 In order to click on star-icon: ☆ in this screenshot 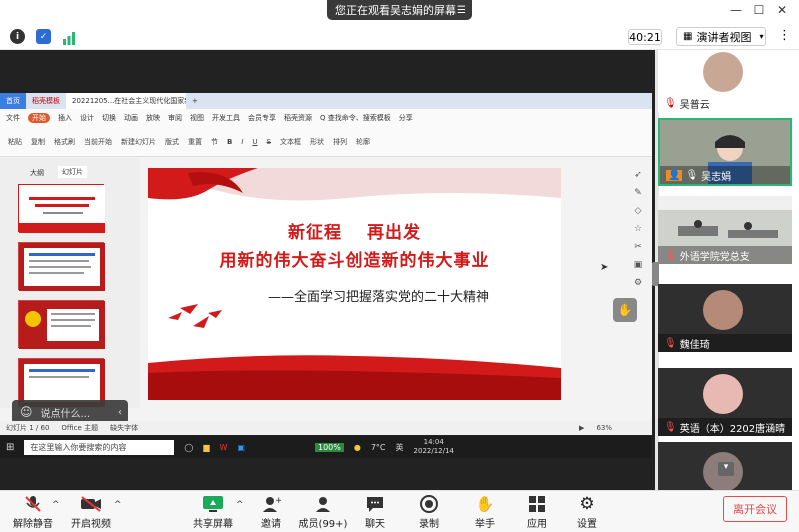, I will do `click(638, 229)`.